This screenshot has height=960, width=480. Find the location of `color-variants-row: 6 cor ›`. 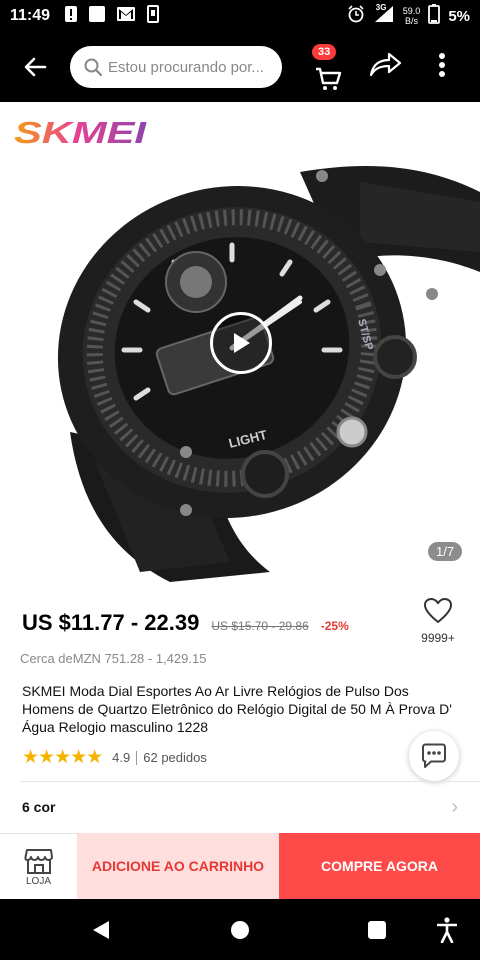

color-variants-row: 6 cor › is located at coordinates (240, 807).